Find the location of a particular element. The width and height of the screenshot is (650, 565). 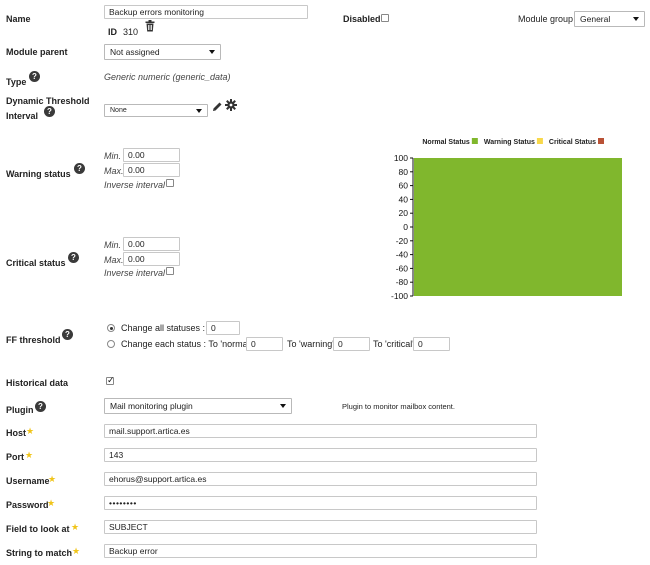

ff-each-radio is located at coordinates (111, 344).